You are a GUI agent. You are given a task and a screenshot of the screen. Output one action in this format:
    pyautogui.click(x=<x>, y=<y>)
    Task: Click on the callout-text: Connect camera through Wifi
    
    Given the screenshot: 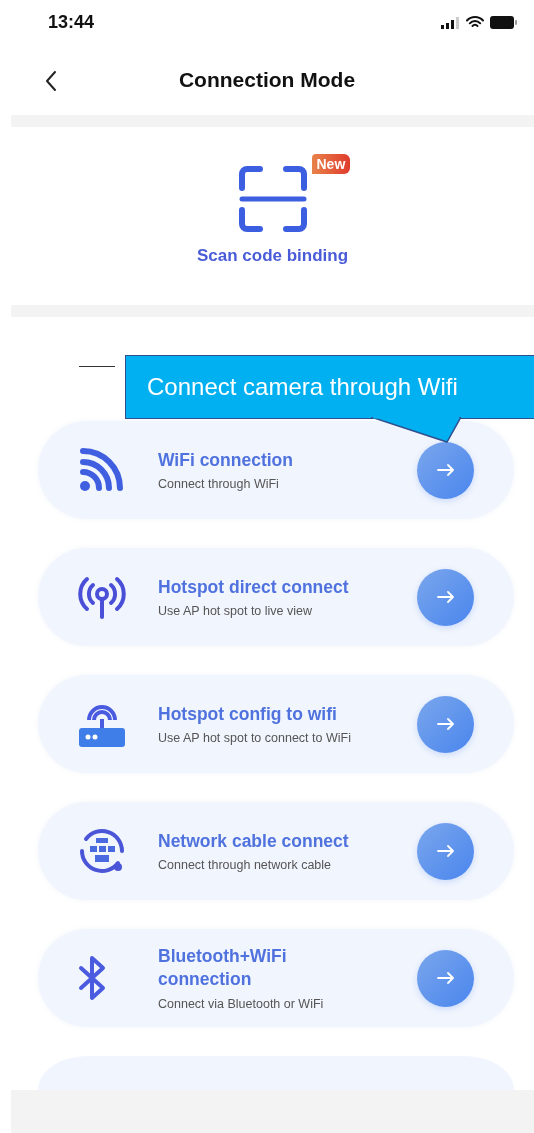 What is the action you would take?
    pyautogui.click(x=302, y=387)
    